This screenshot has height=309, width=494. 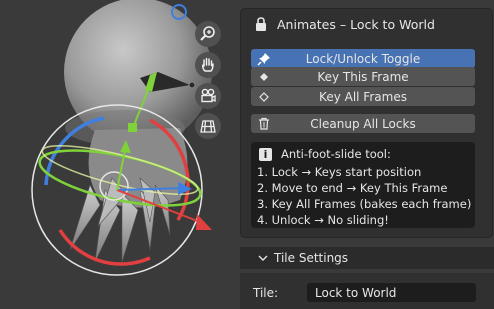 What do you see at coordinates (265, 154) in the screenshot?
I see `info-icon: i` at bounding box center [265, 154].